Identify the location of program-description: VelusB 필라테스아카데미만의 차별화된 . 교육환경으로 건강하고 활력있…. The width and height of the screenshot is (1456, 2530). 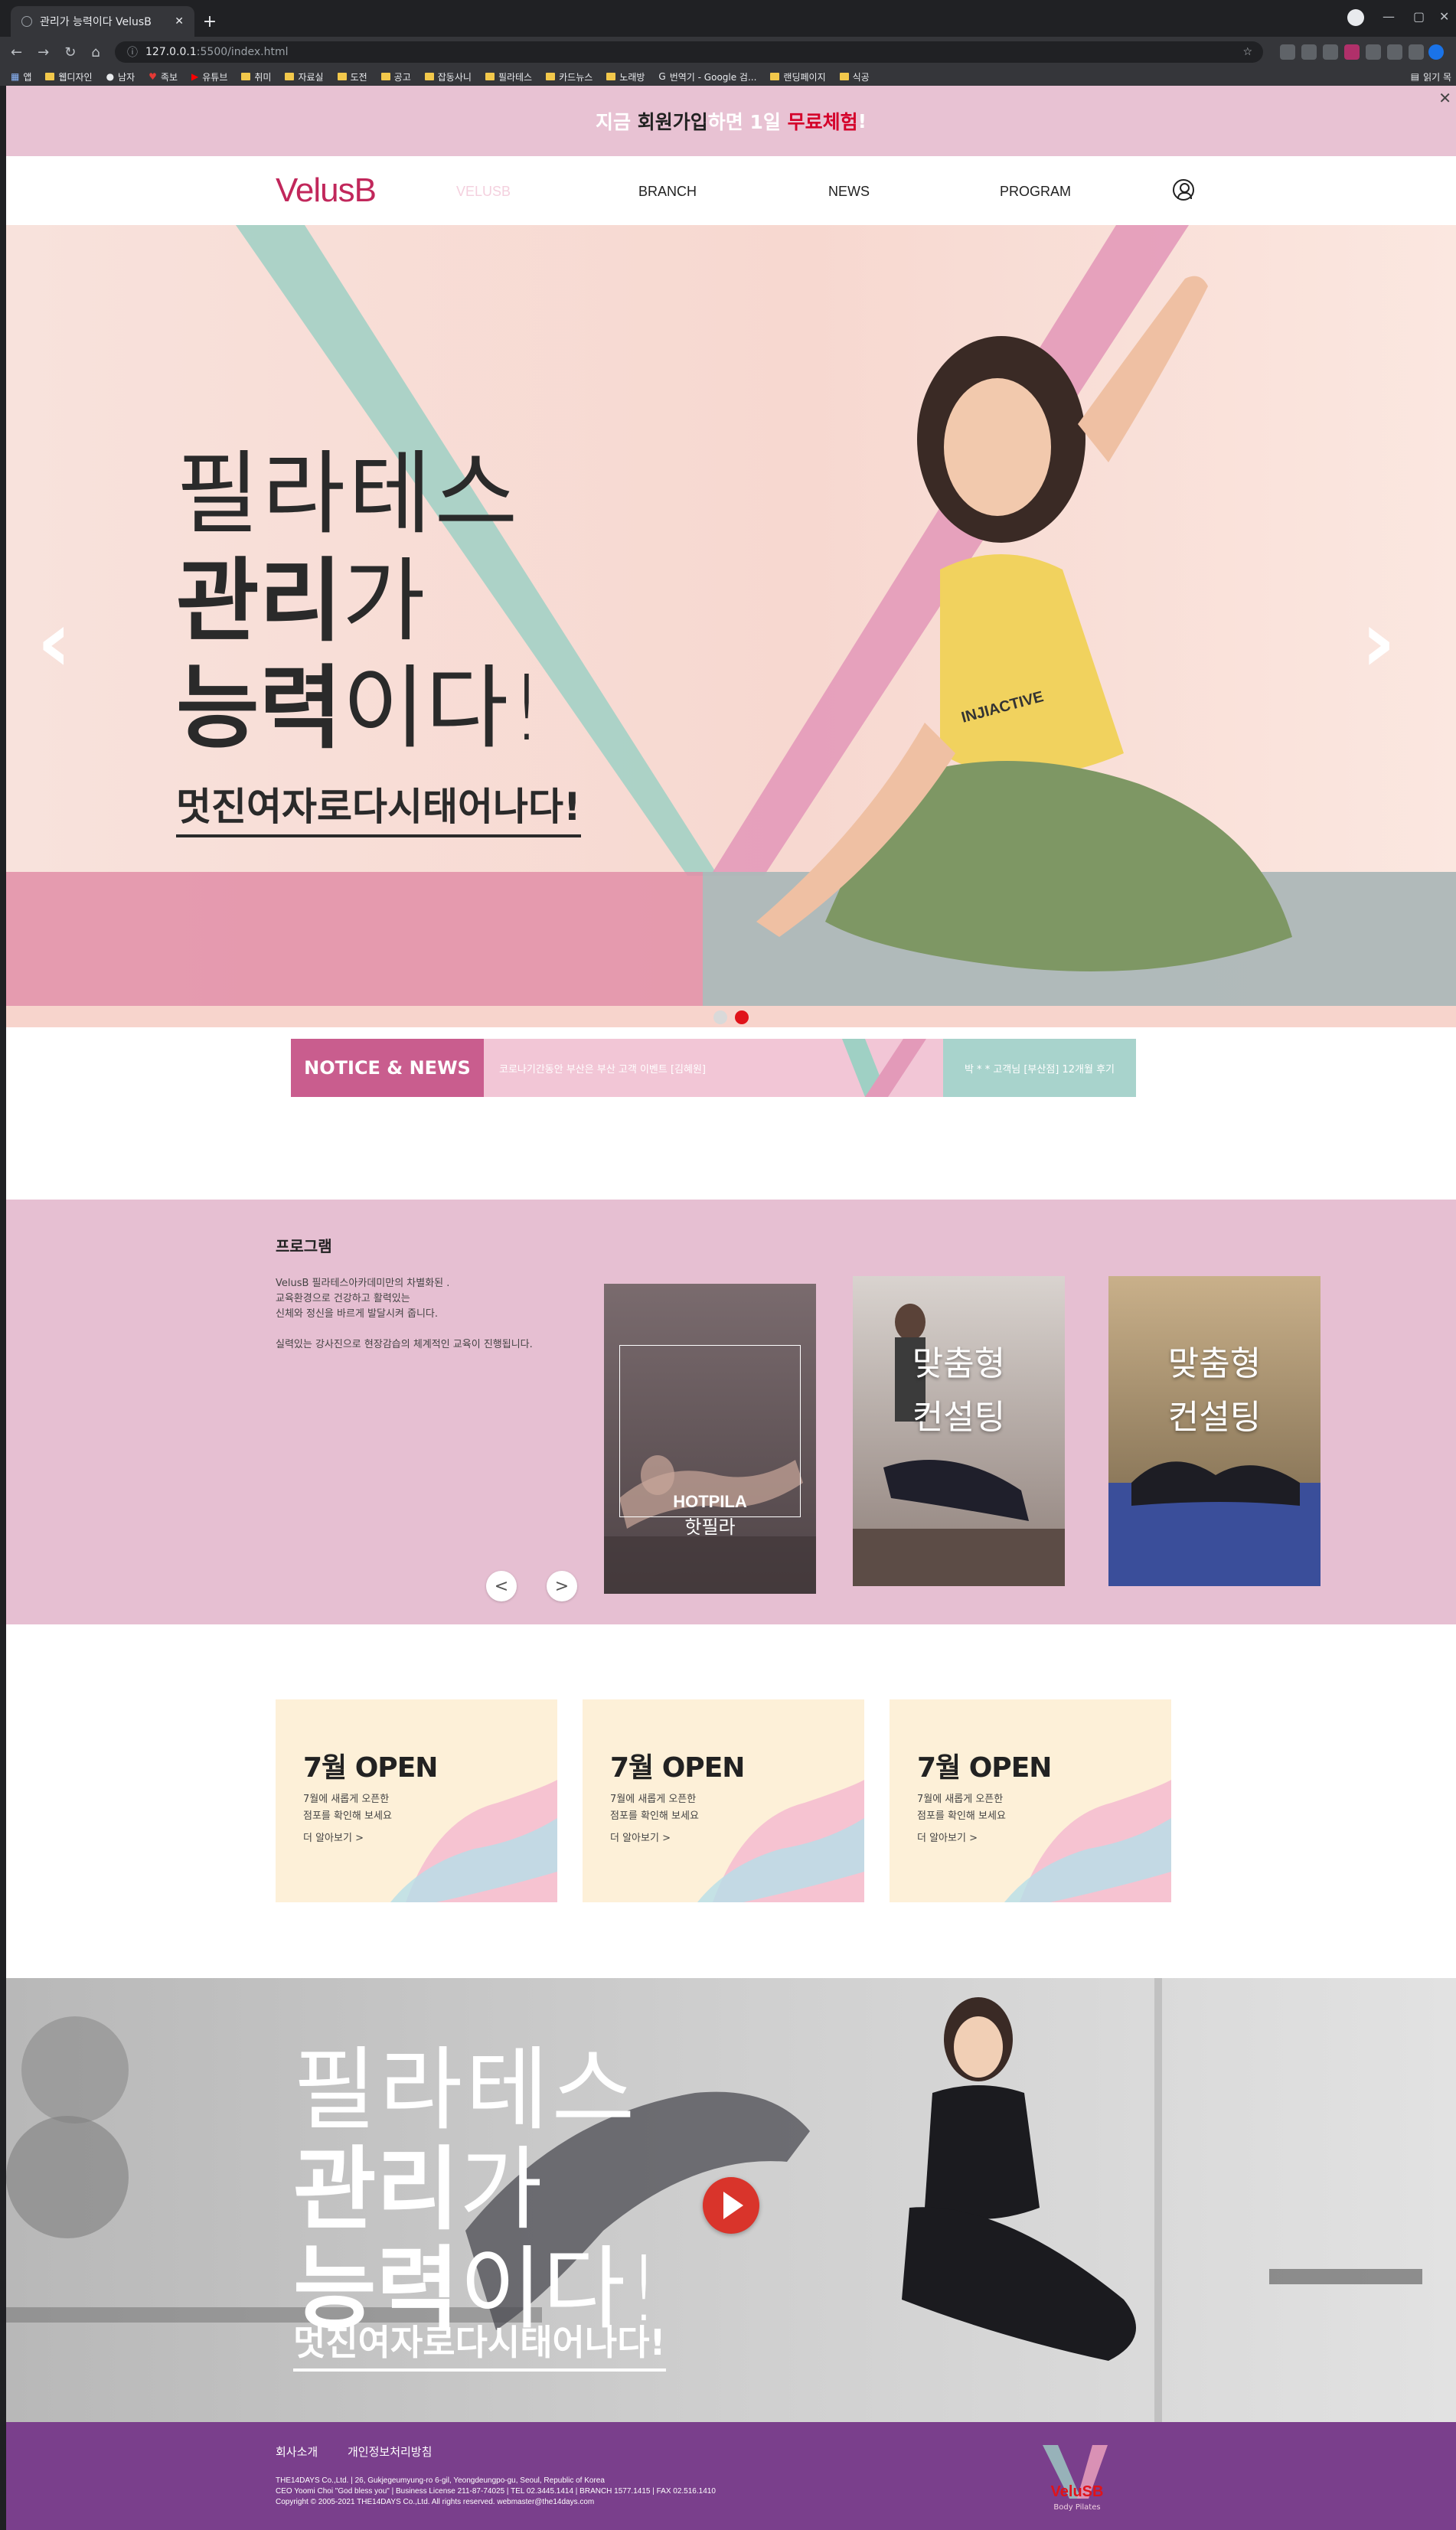
(404, 1314).